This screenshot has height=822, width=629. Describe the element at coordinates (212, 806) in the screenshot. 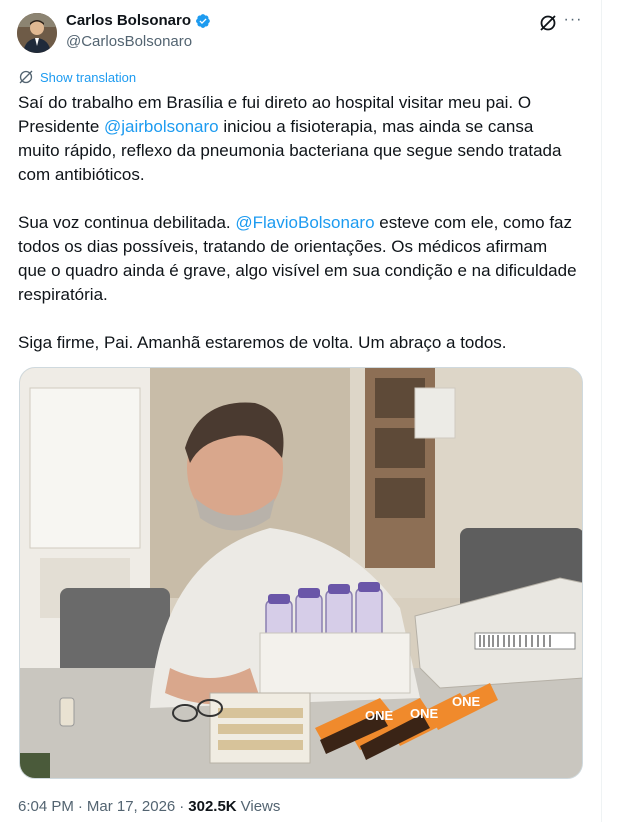

I see `views-count: 302.5K` at that location.